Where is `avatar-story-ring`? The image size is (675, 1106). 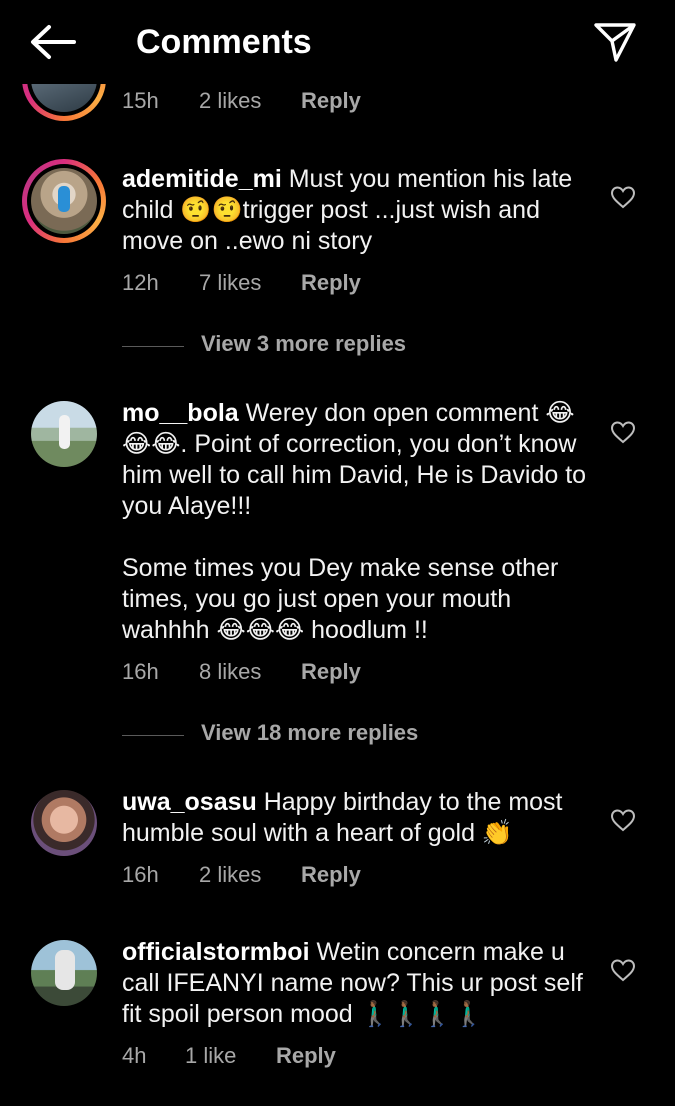 avatar-story-ring is located at coordinates (64, 201).